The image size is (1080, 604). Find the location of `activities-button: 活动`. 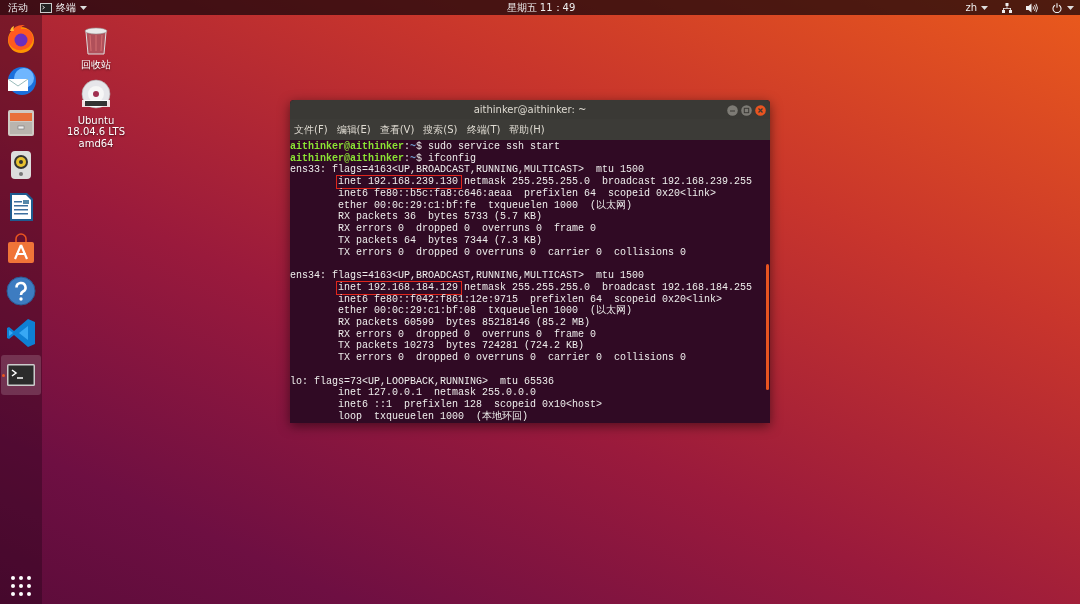

activities-button: 活动 is located at coordinates (18, 7).